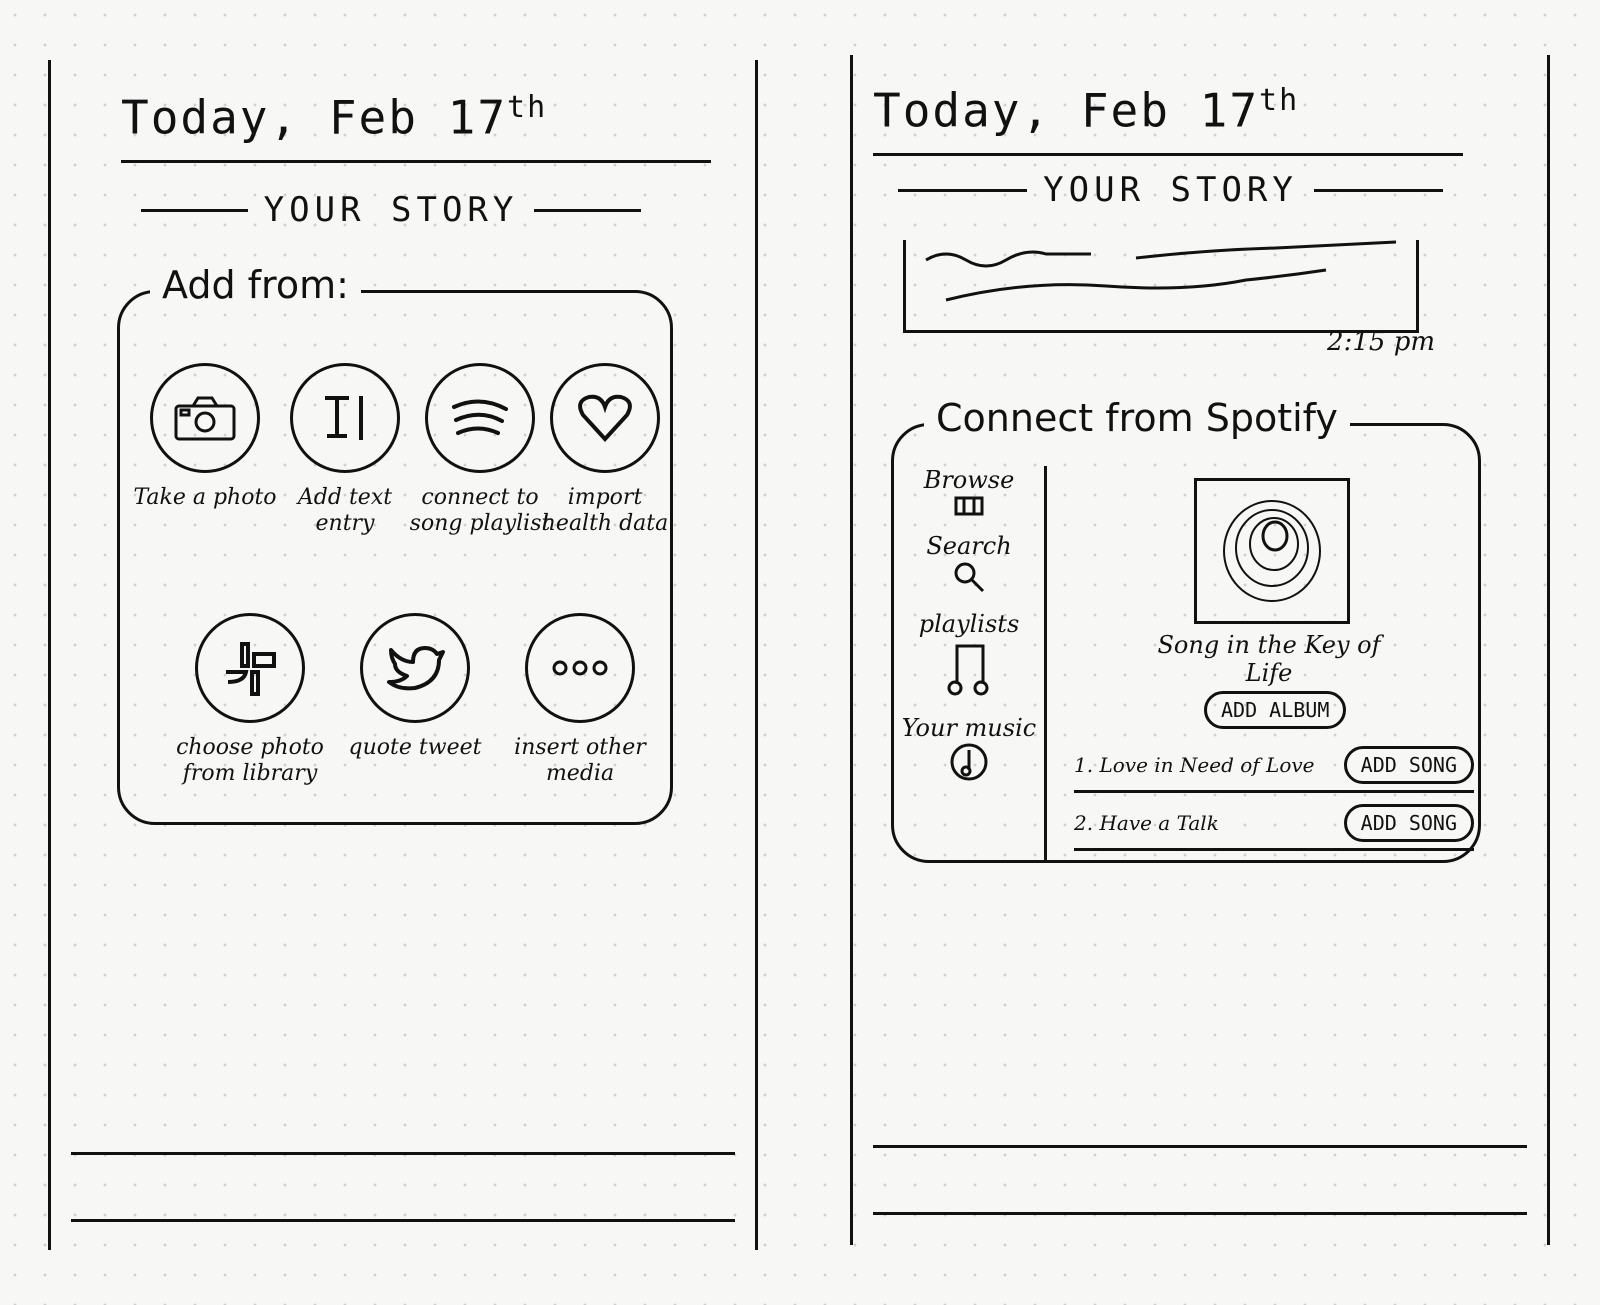 The height and width of the screenshot is (1305, 1600). What do you see at coordinates (205, 497) in the screenshot?
I see `option-label: Take a photo` at bounding box center [205, 497].